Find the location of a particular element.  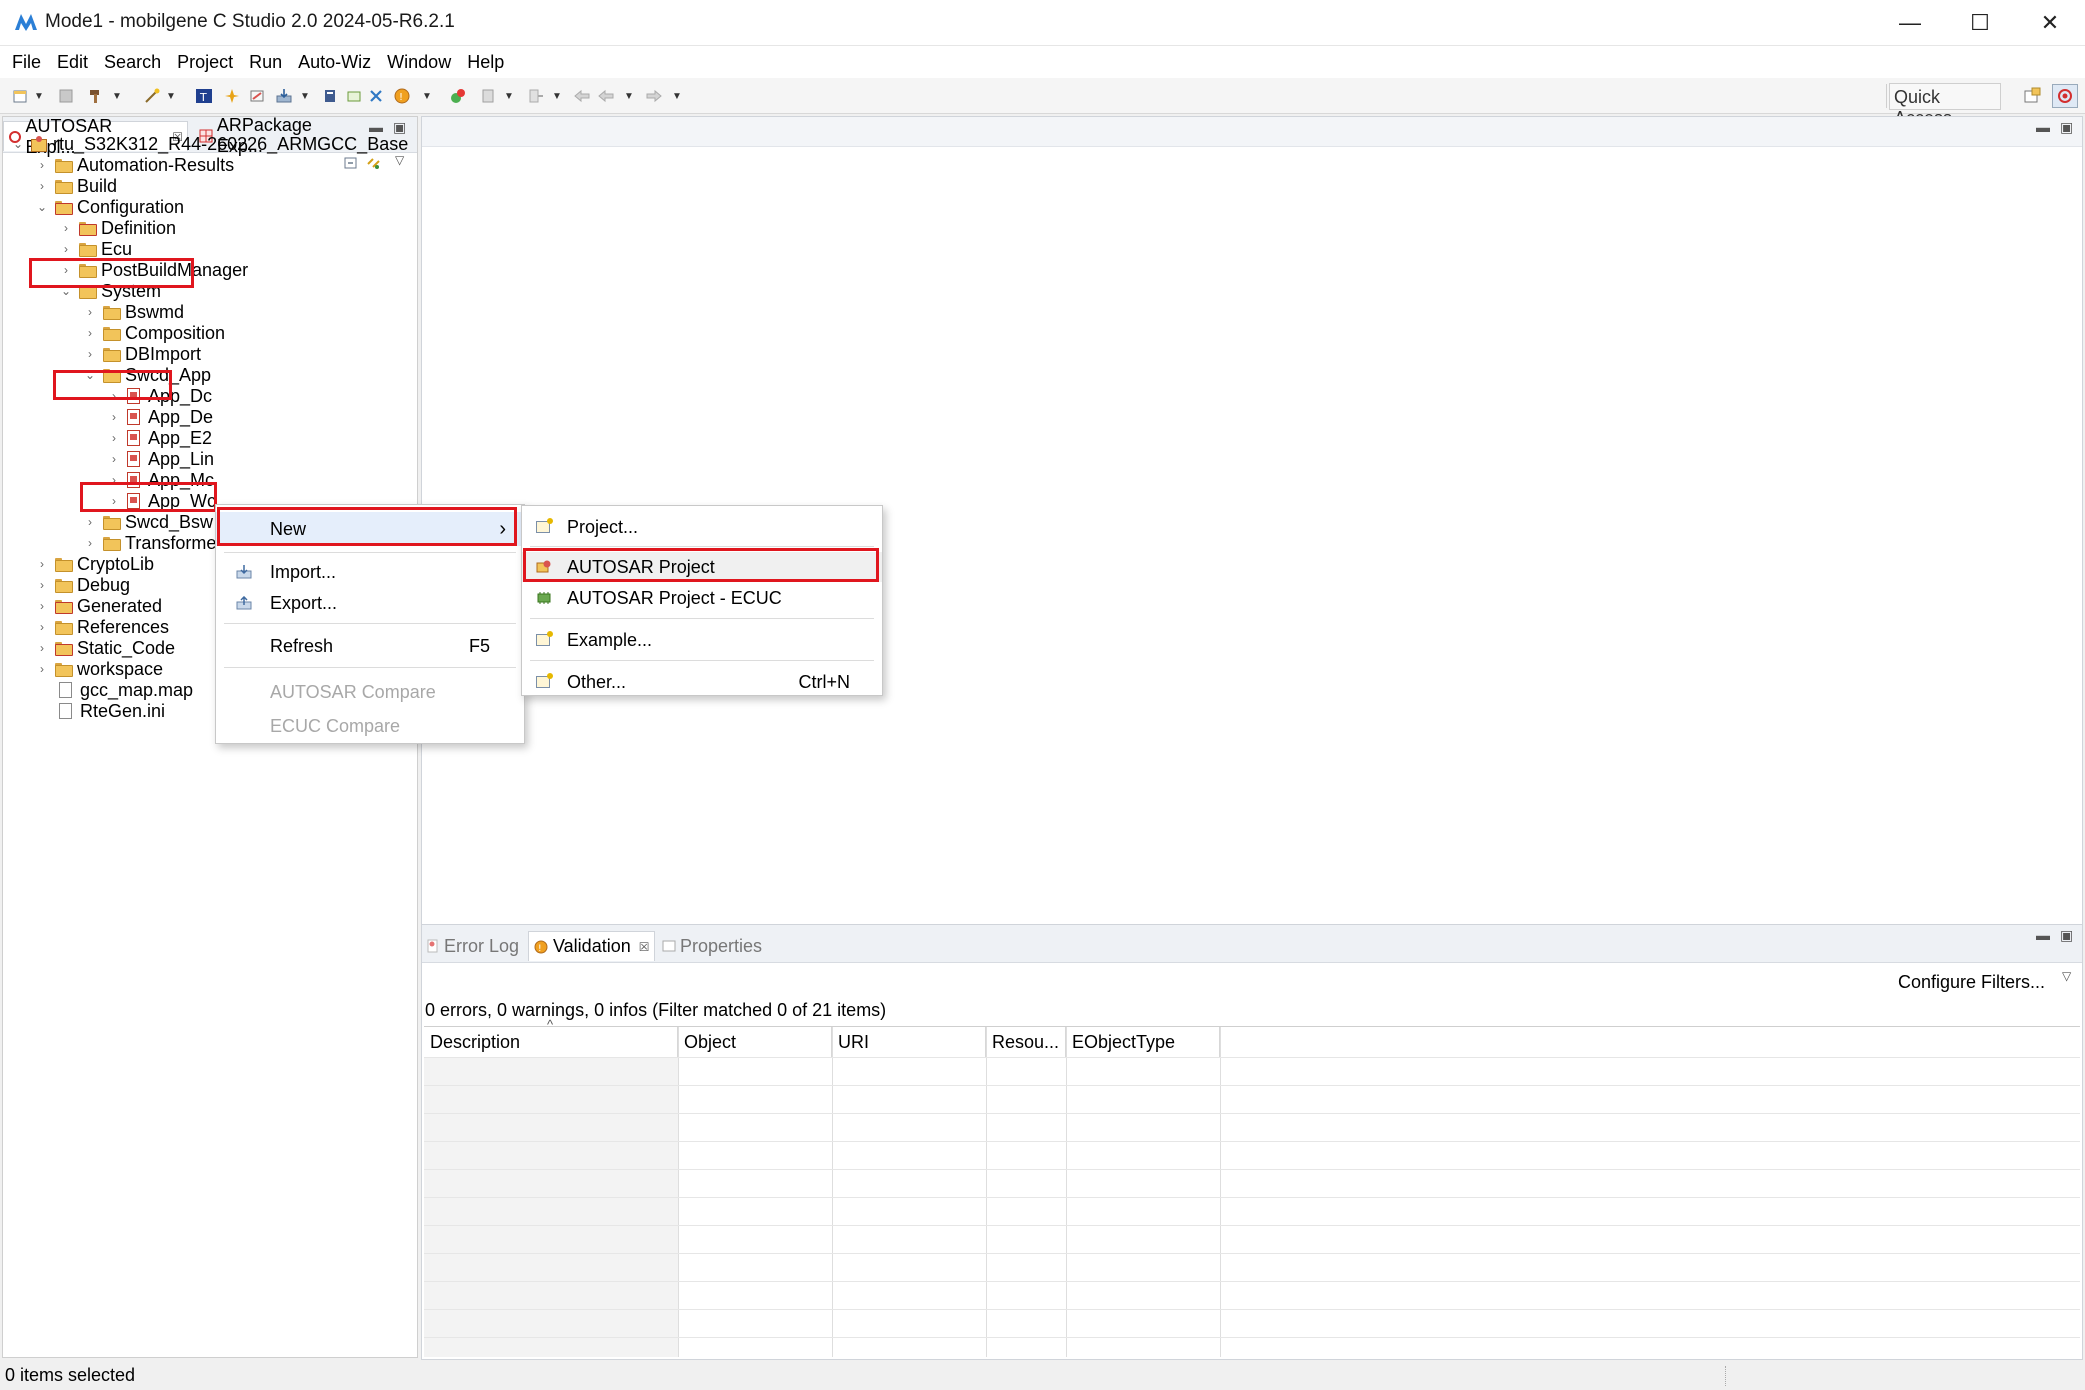

submenu-item-other: Other... Ctrl+N is located at coordinates (702, 682).